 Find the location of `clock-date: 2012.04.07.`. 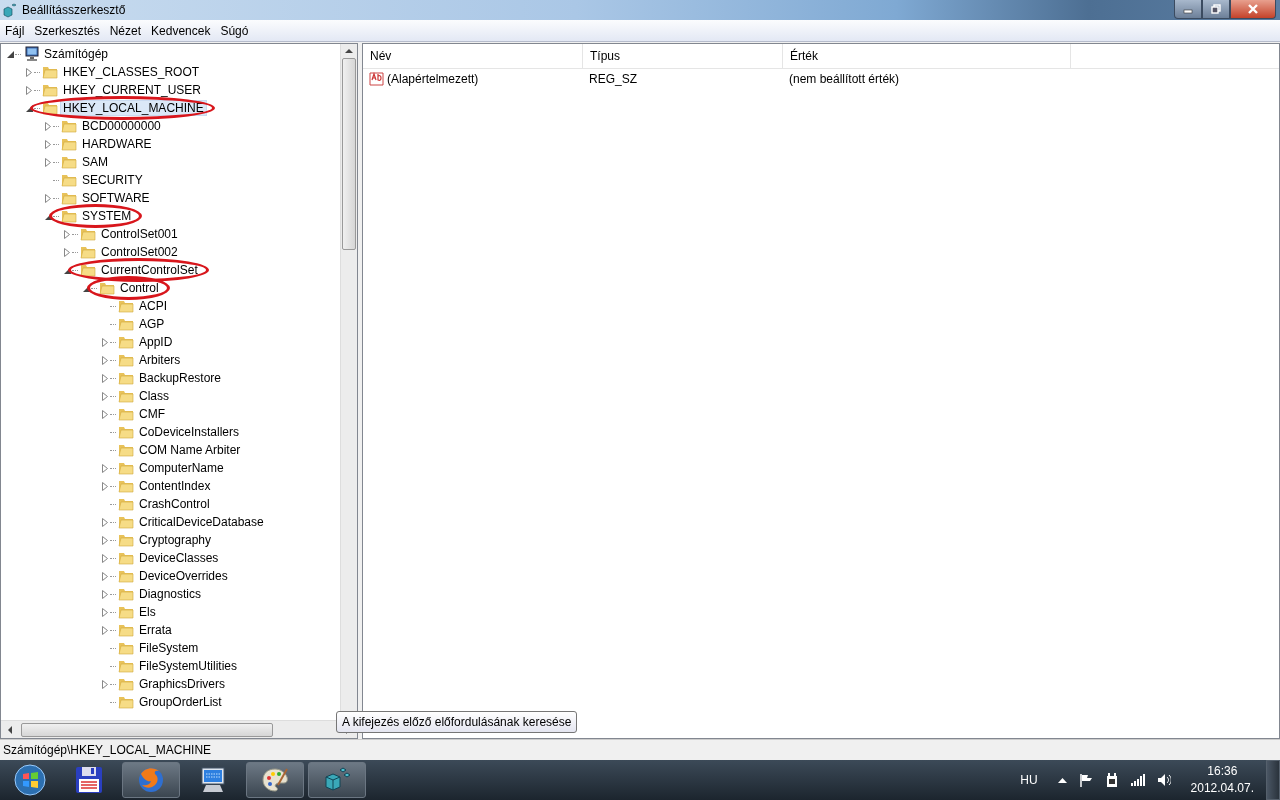

clock-date: 2012.04.07. is located at coordinates (1222, 788).